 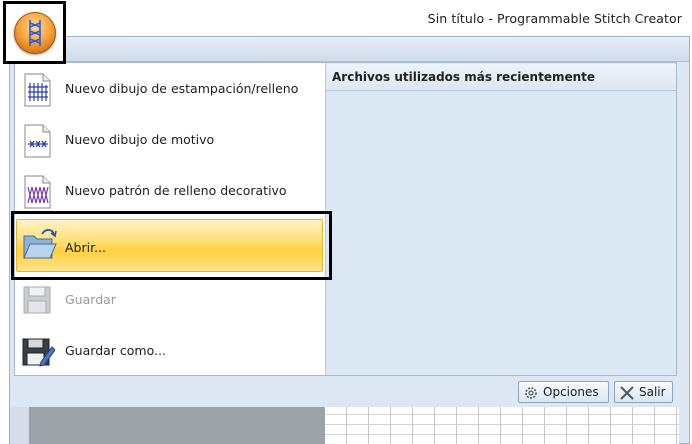 What do you see at coordinates (531, 393) in the screenshot?
I see `gear-icon` at bounding box center [531, 393].